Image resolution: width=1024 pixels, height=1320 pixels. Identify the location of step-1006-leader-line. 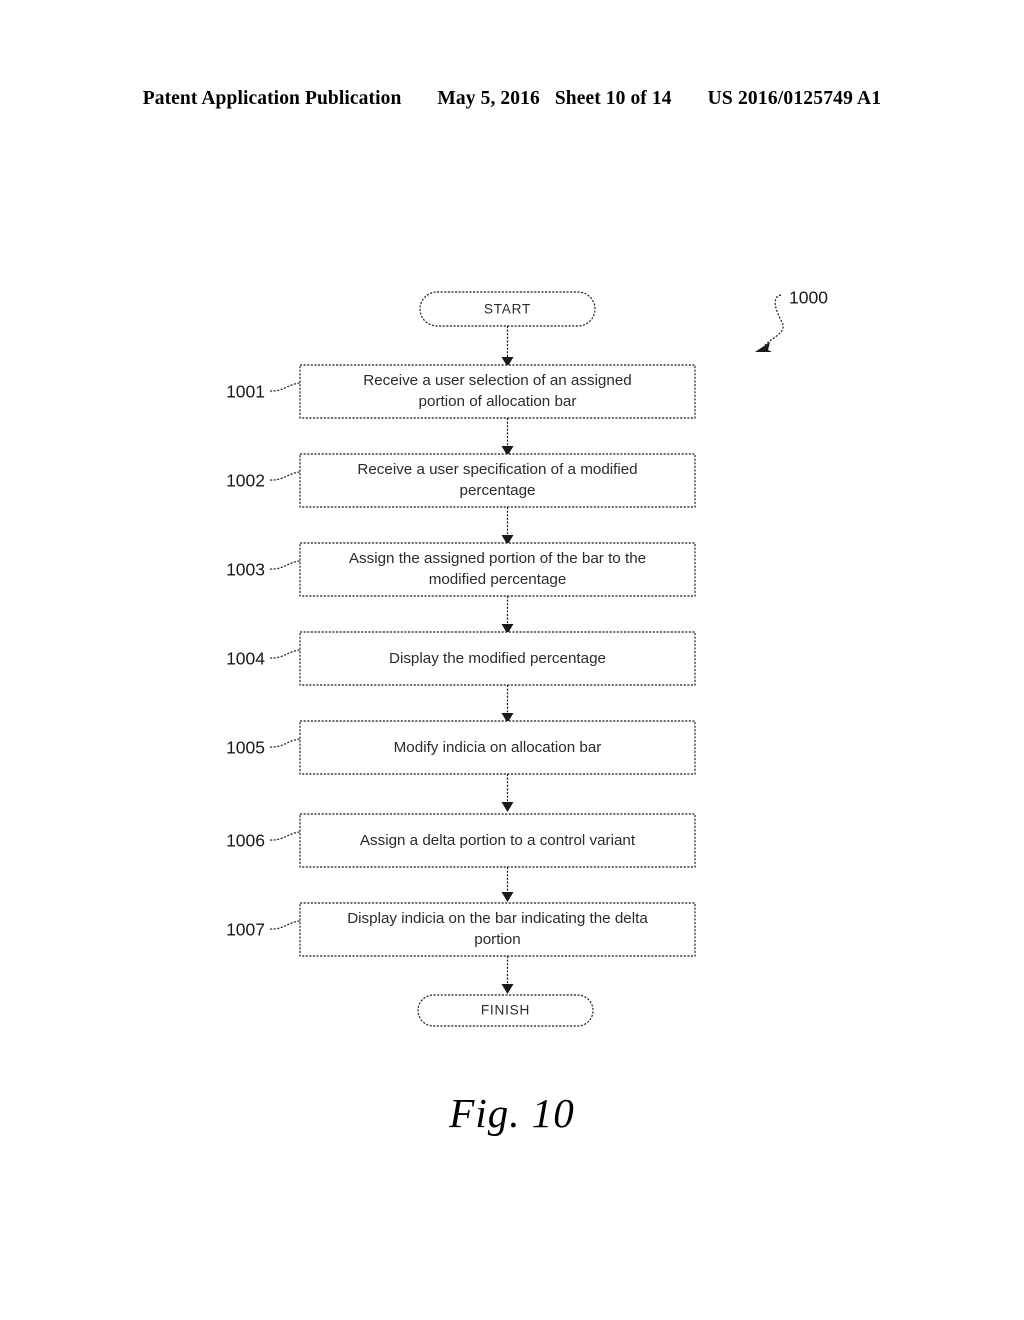
(285, 836).